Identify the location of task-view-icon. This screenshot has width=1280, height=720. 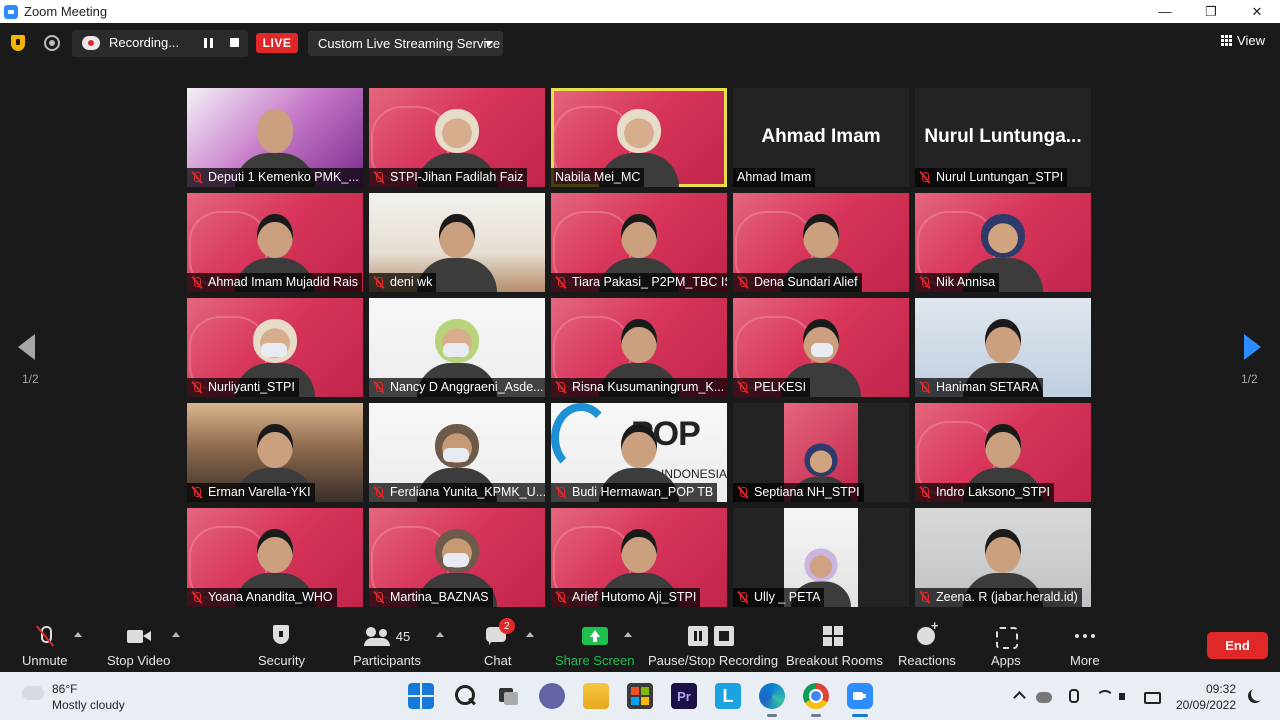
(508, 696).